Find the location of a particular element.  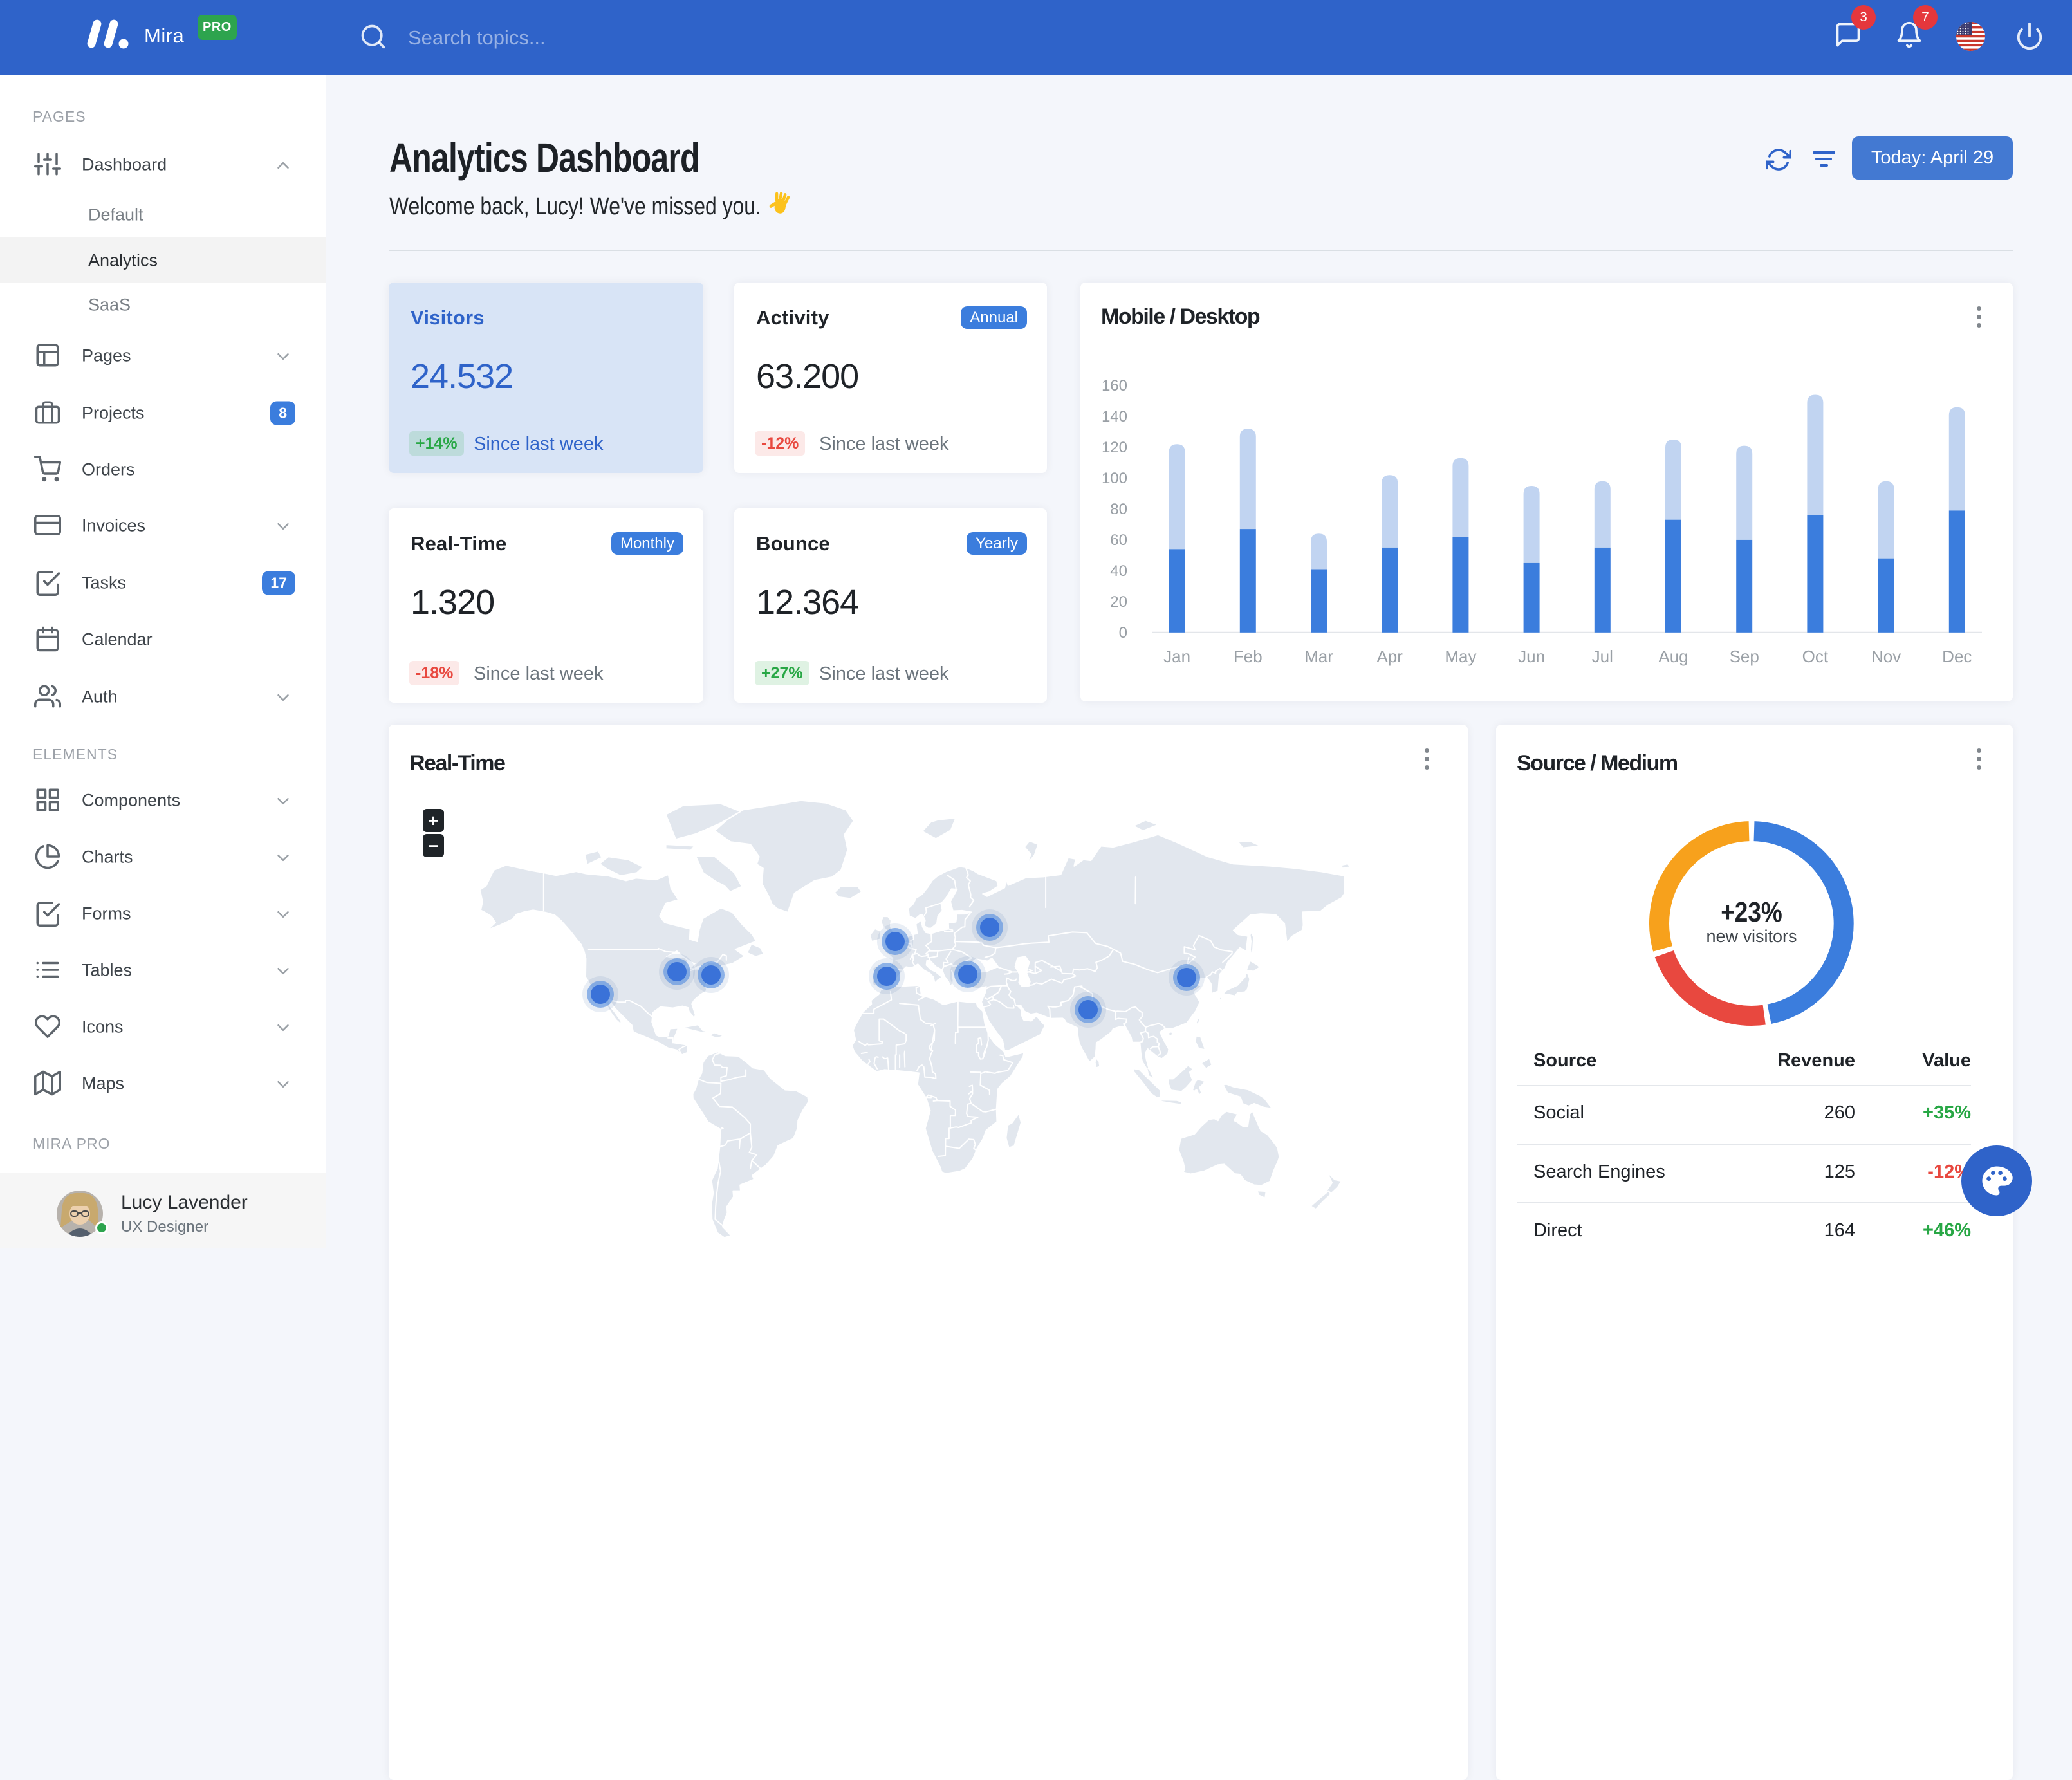

svg-text: 40 is located at coordinates (1118, 571).